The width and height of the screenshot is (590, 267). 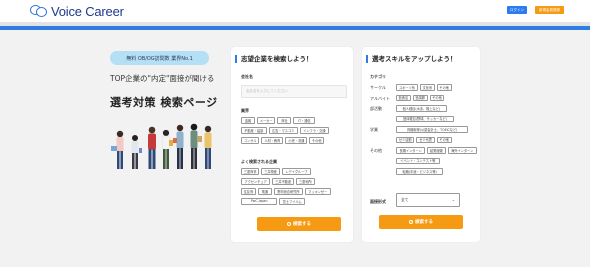 I want to click on hero-subtitle: TOP企業の"内定"面接が聞ける, so click(x=162, y=78).